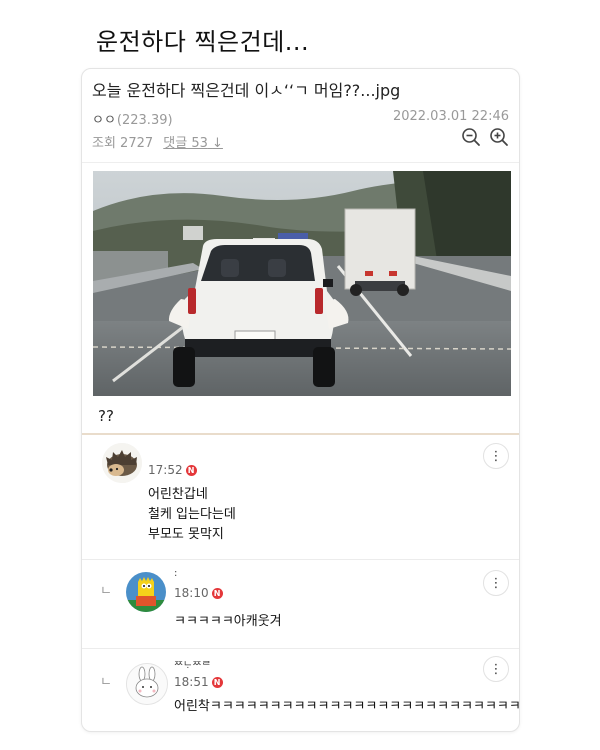 This screenshot has width=600, height=750. Describe the element at coordinates (178, 494) in the screenshot. I see `comment-line: 어린찬갑네` at that location.